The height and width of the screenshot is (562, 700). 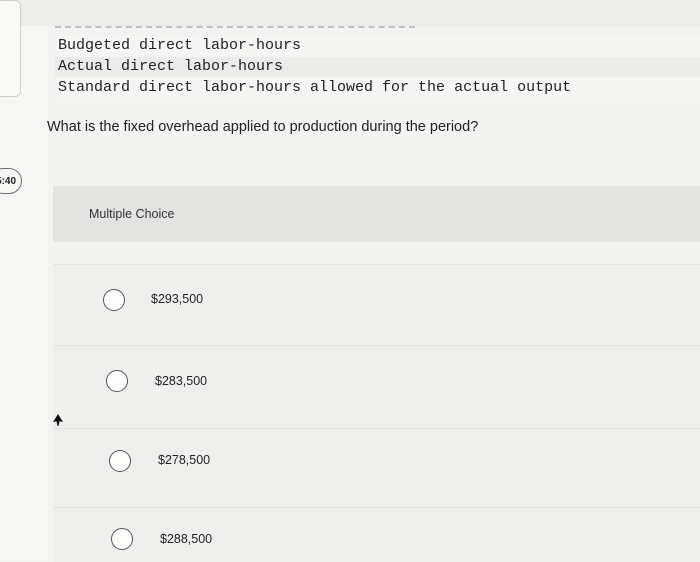 I want to click on answer-option-label: $283,500, so click(x=181, y=381).